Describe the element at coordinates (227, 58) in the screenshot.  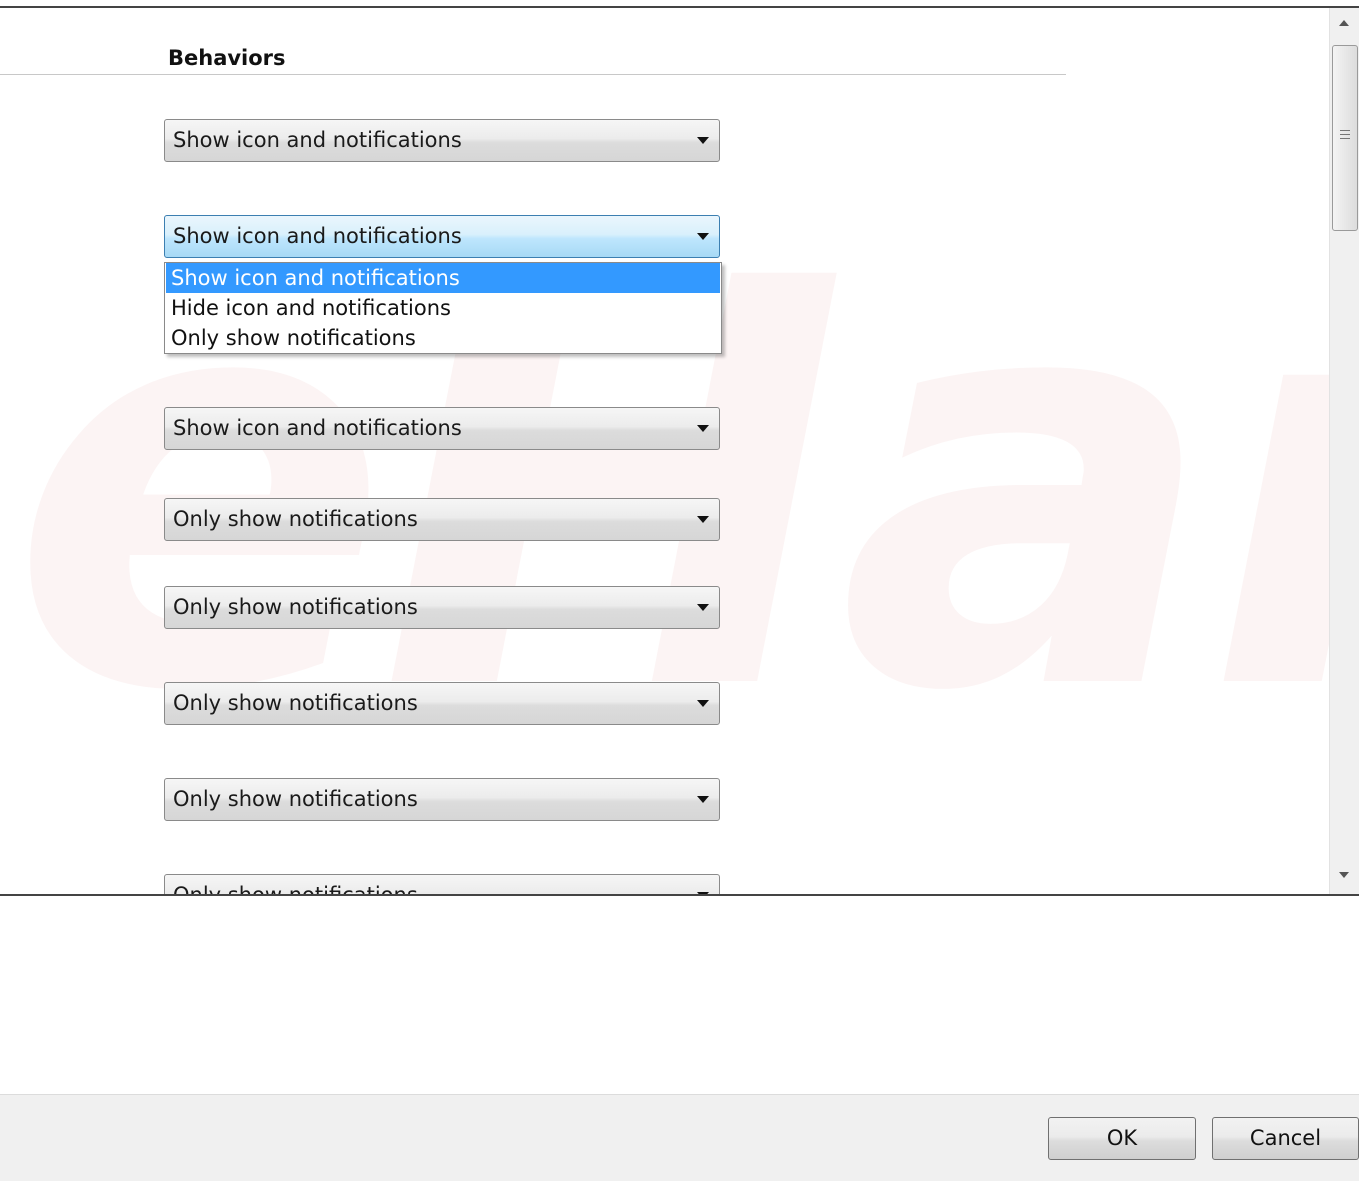
I see `behaviors-heading: Behaviors` at that location.